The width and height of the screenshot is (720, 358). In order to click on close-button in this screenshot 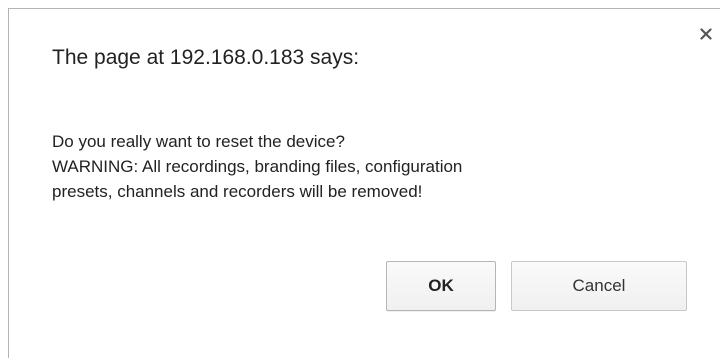, I will do `click(706, 34)`.